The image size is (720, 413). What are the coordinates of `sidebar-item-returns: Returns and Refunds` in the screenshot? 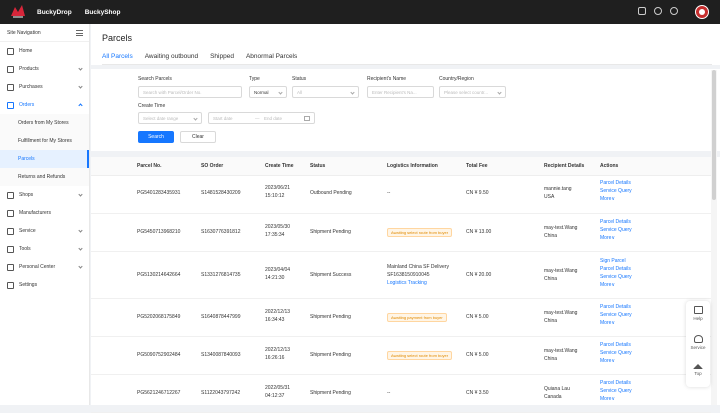 It's located at (44, 177).